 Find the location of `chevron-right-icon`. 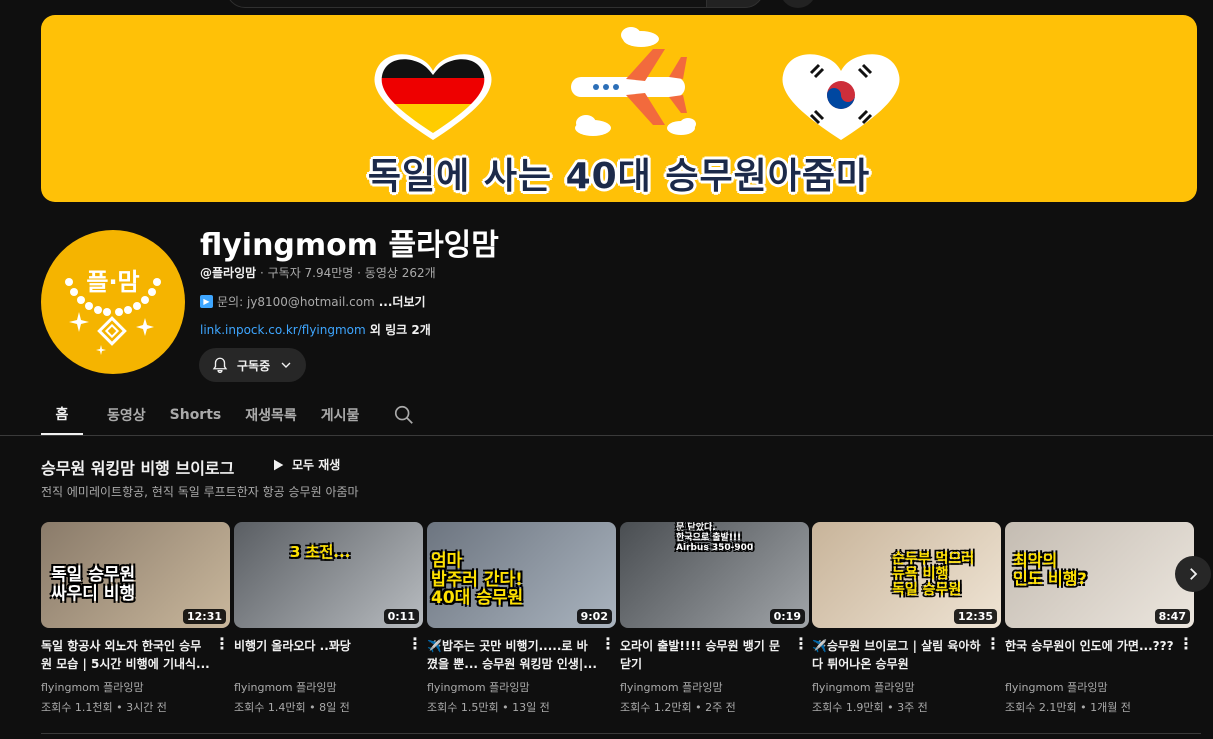

chevron-right-icon is located at coordinates (1194, 574).